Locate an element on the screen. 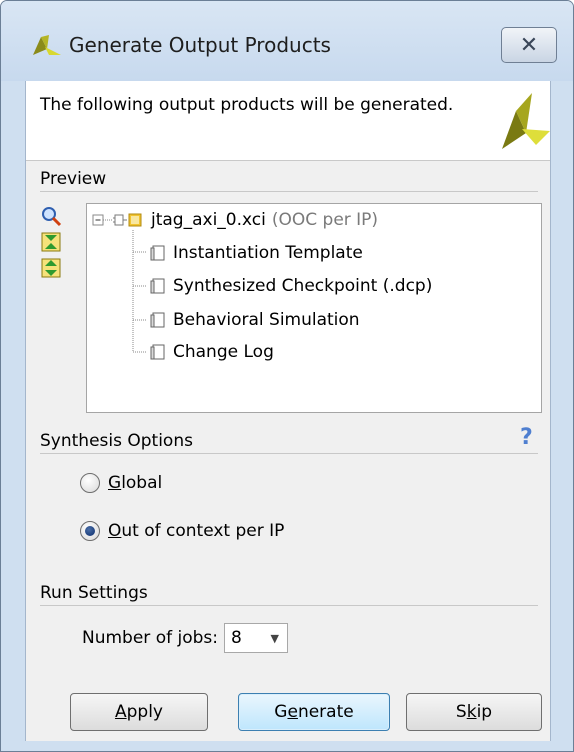 Image resolution: width=574 pixels, height=752 pixels. collapse-all-icon is located at coordinates (51, 242).